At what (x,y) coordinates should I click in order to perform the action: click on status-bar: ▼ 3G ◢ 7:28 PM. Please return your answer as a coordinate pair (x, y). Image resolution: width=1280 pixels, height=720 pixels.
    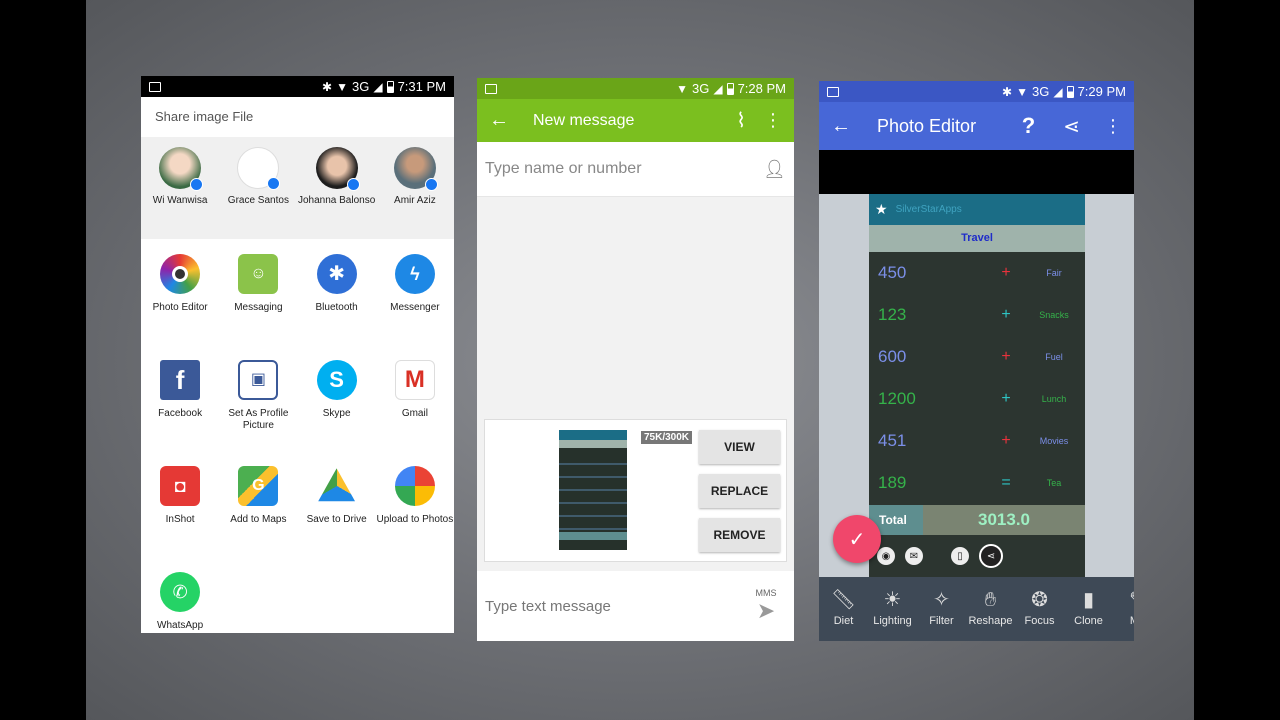
    Looking at the image, I should click on (635, 88).